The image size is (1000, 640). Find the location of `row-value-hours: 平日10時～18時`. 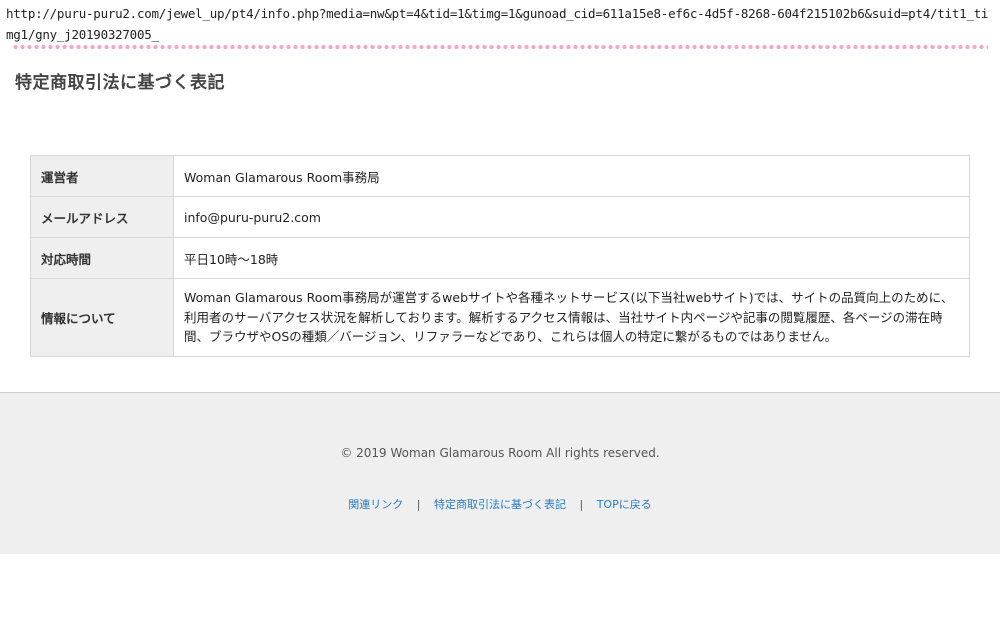

row-value-hours: 平日10時～18時 is located at coordinates (571, 258).